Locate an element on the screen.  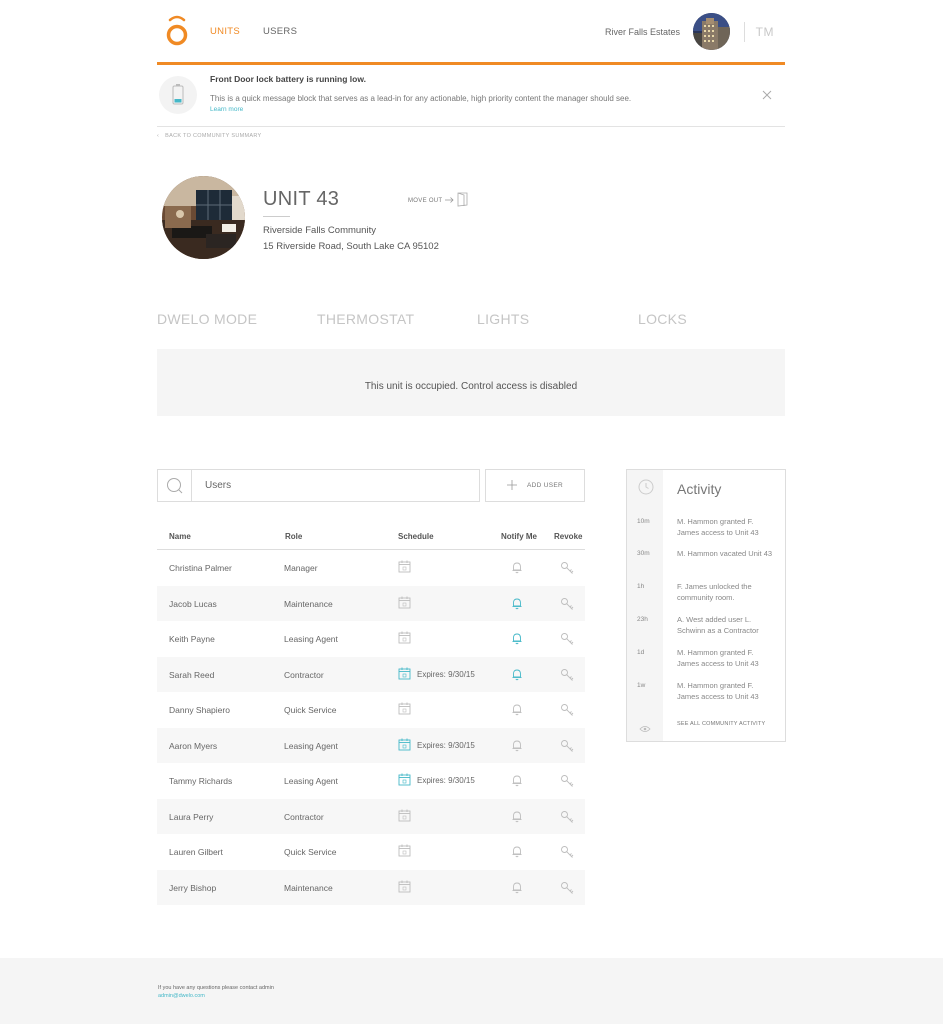
col-role: Role is located at coordinates (293, 536).